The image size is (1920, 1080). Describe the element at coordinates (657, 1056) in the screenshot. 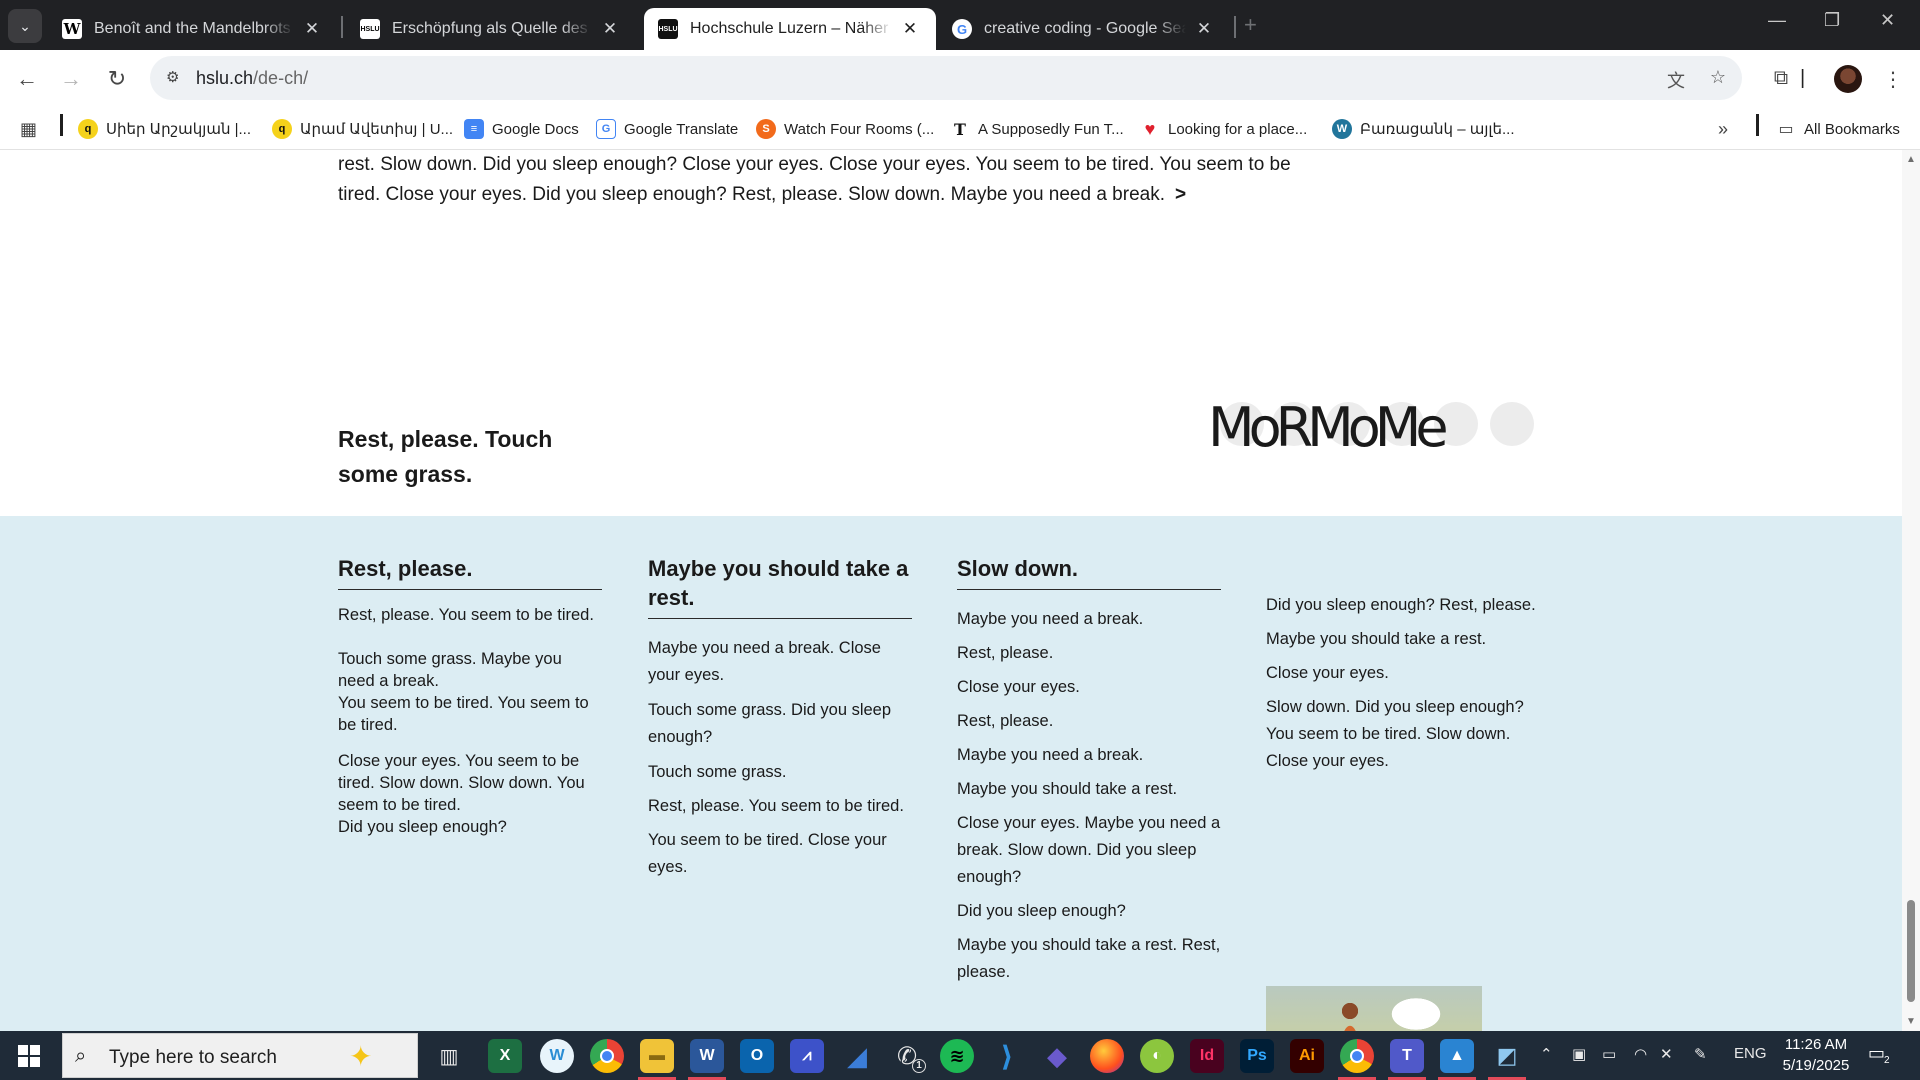

I see `file-explorer-icon: ▬` at that location.